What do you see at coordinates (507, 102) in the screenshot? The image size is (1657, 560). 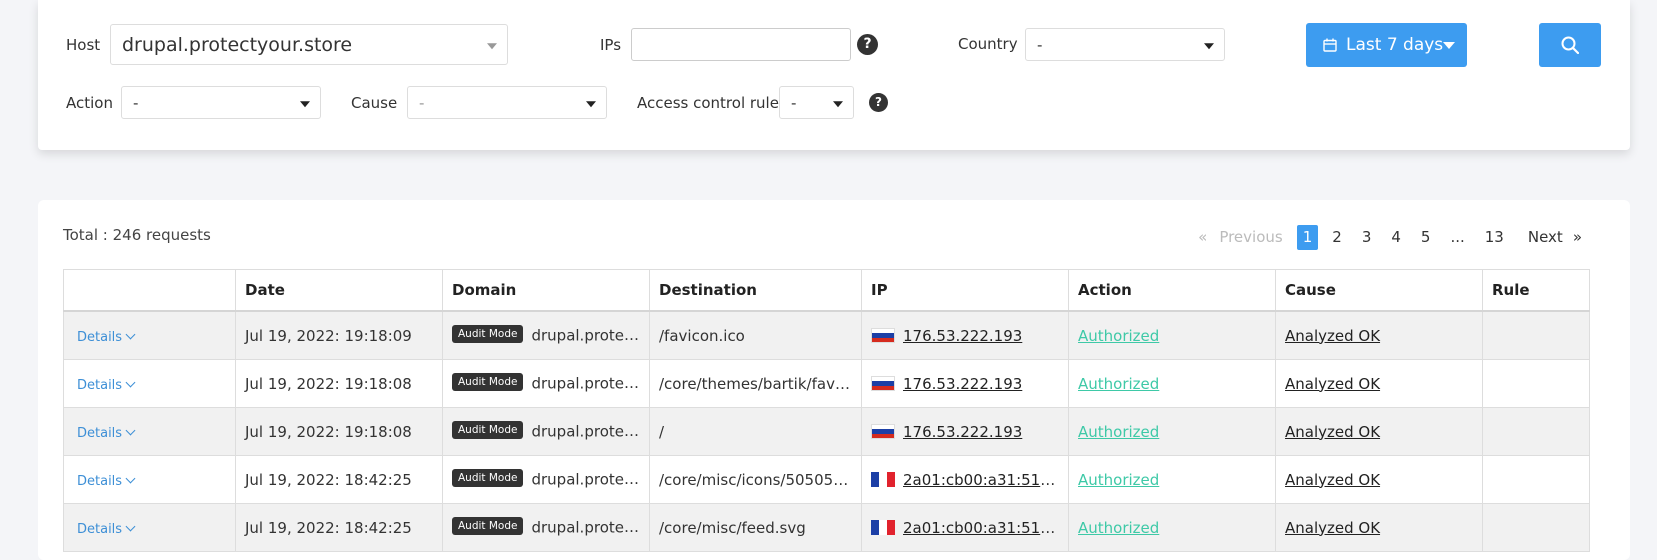 I see `cause-select: -` at bounding box center [507, 102].